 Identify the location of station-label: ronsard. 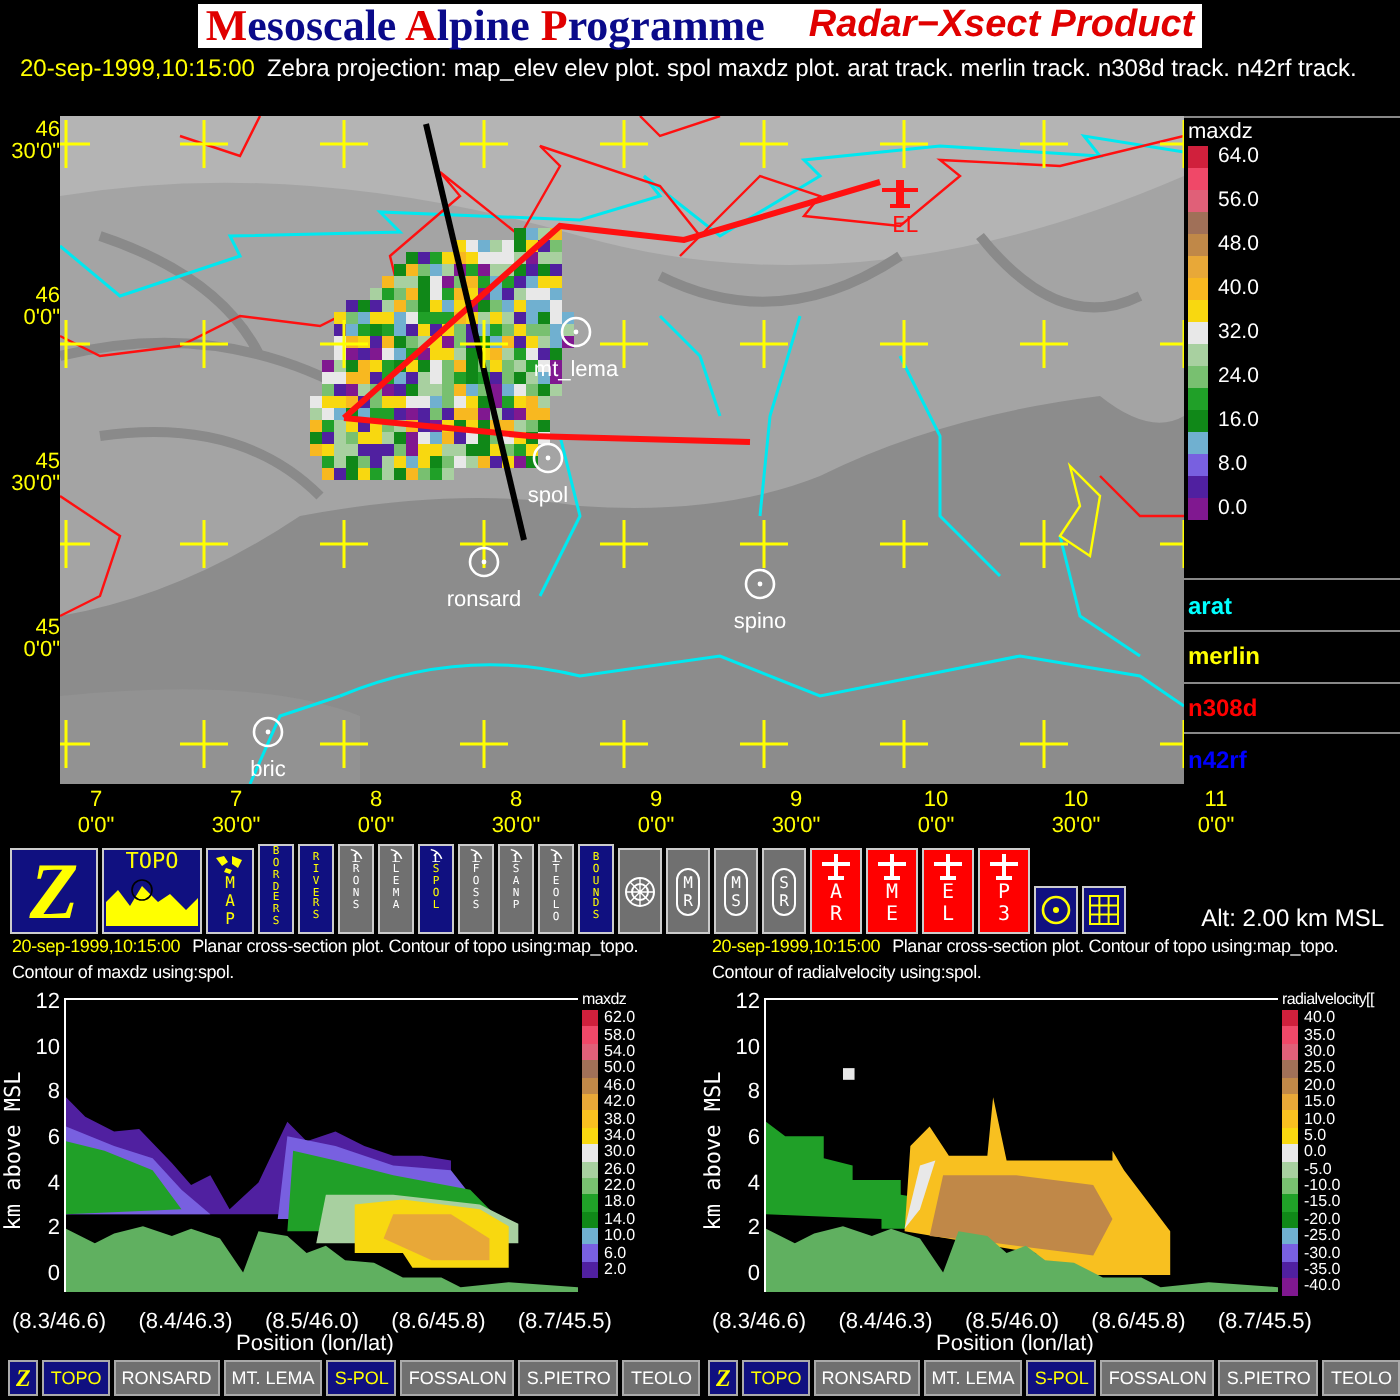
(484, 600).